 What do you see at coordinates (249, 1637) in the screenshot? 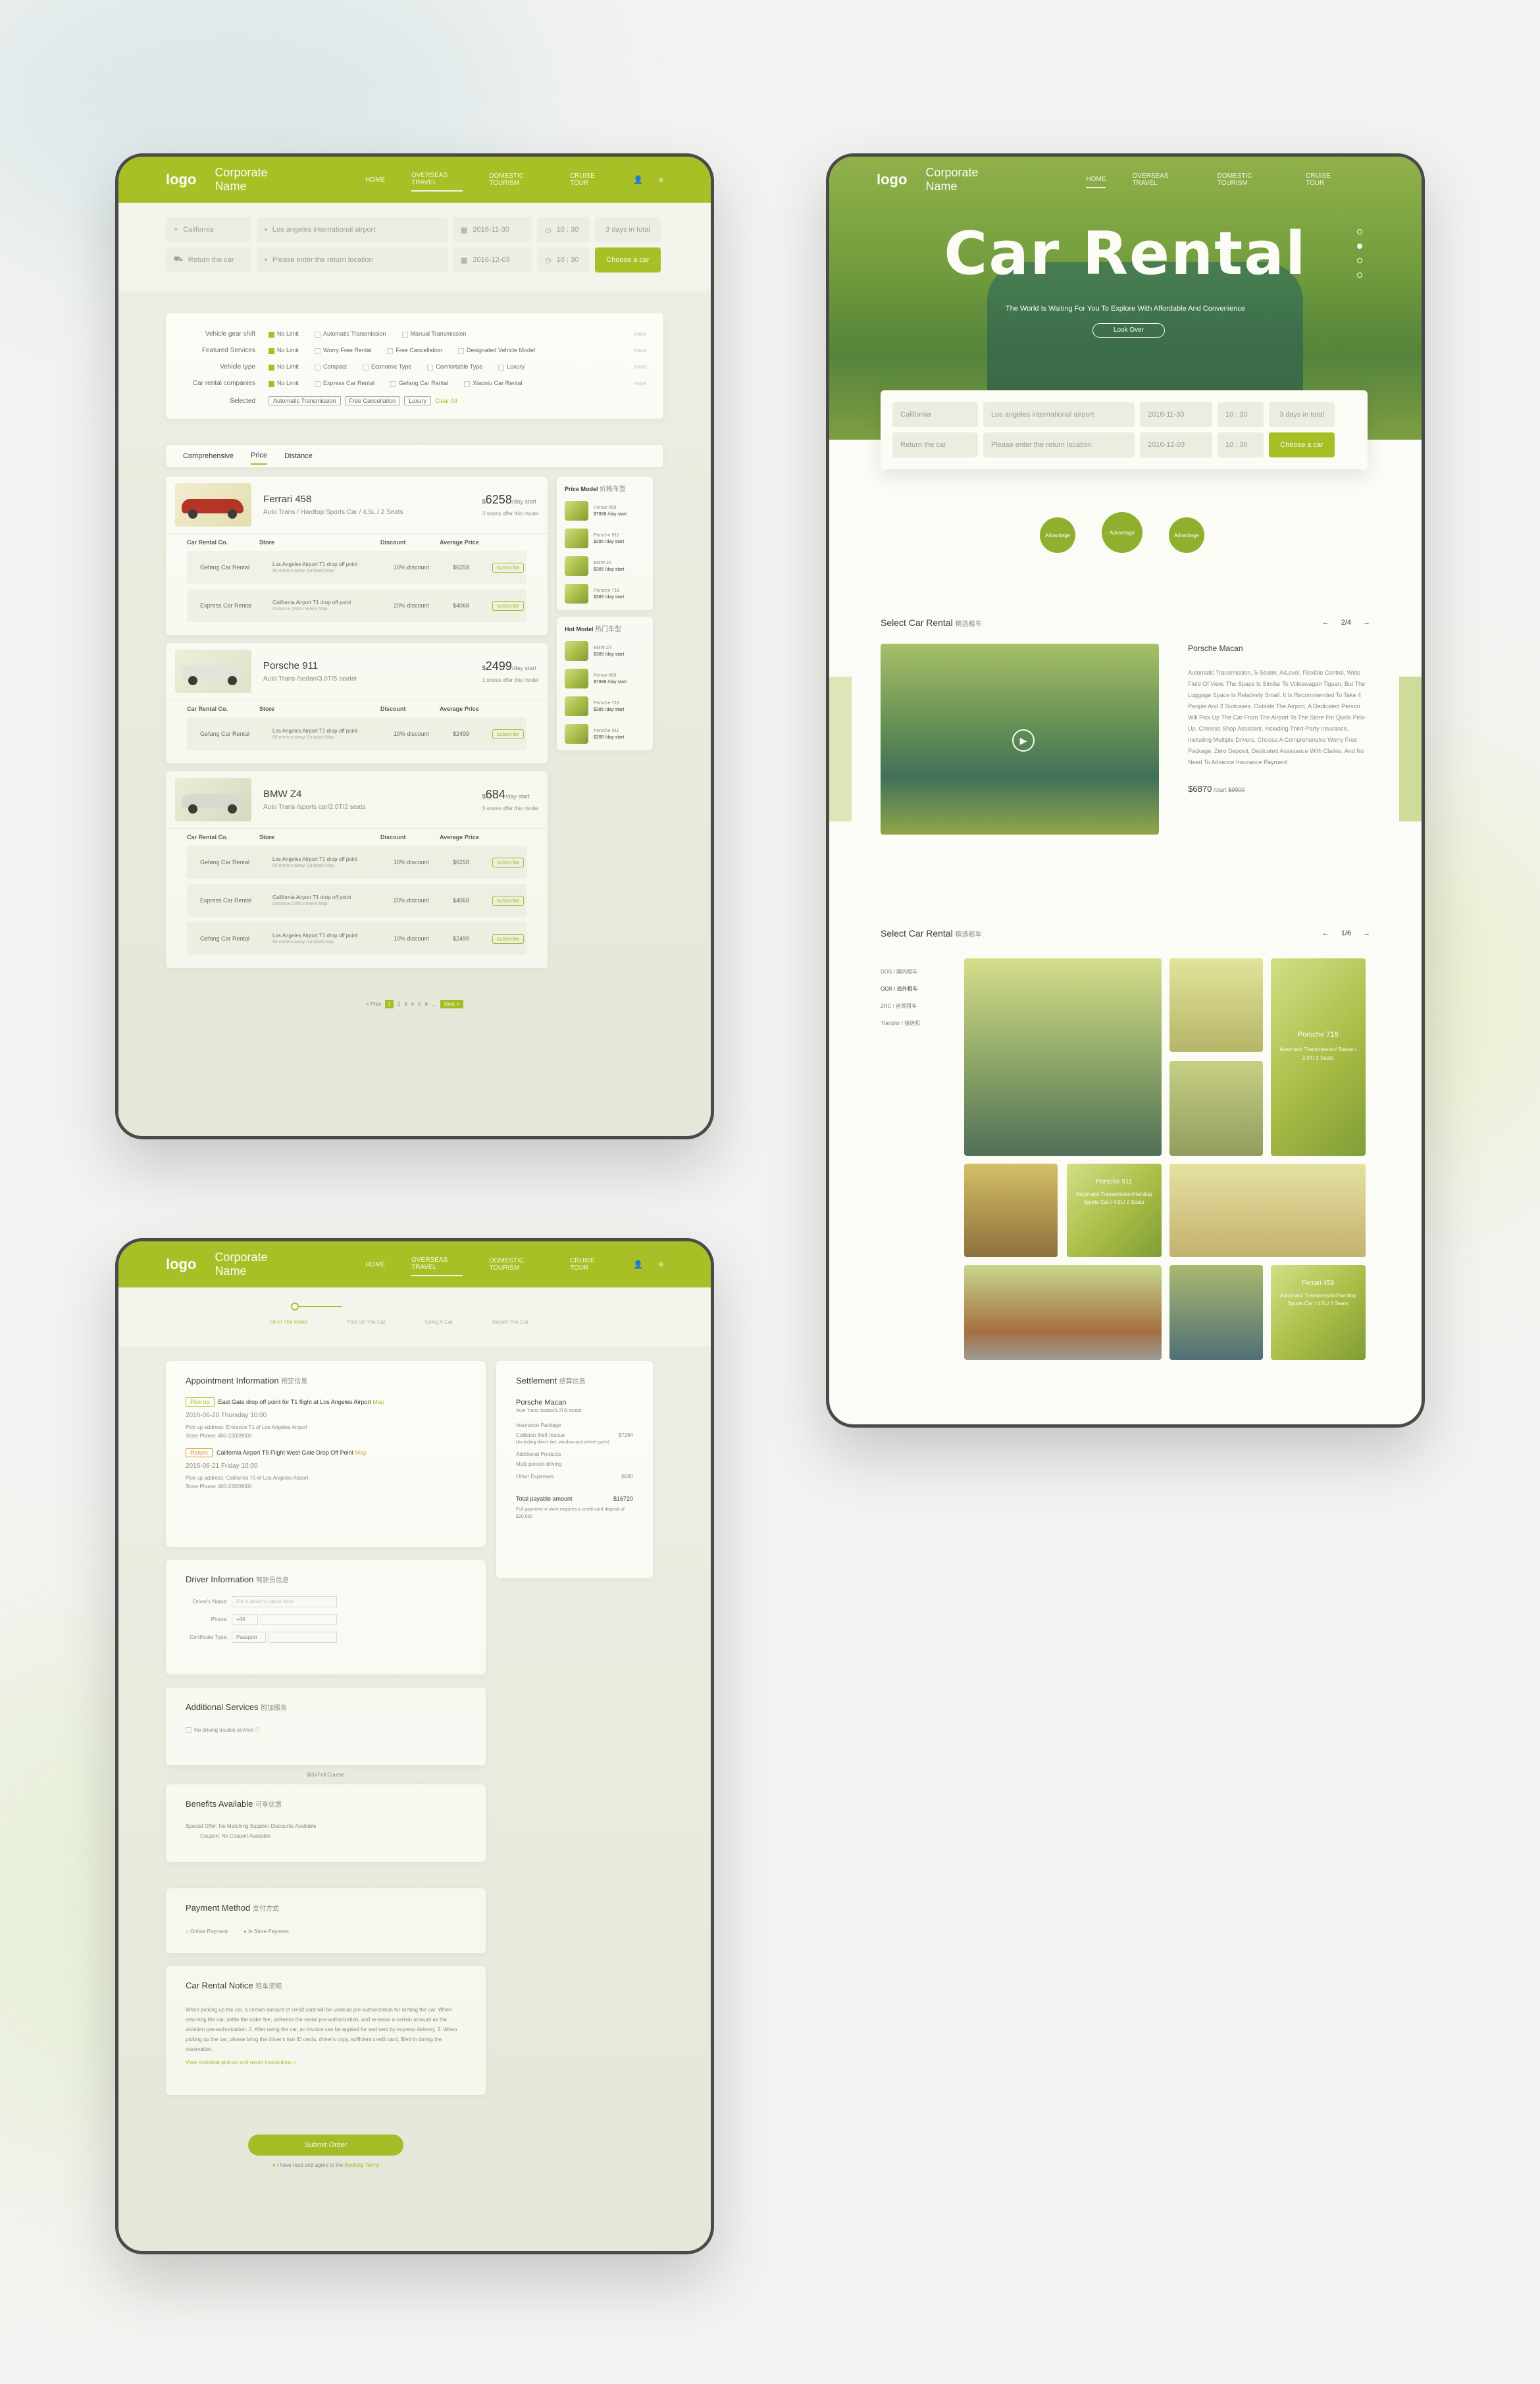
I see `certificate-select: Passport` at bounding box center [249, 1637].